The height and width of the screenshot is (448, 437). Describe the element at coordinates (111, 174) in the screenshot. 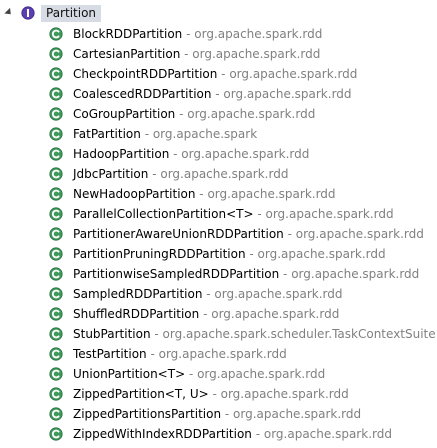

I see `class-name: JdbcPartition` at that location.